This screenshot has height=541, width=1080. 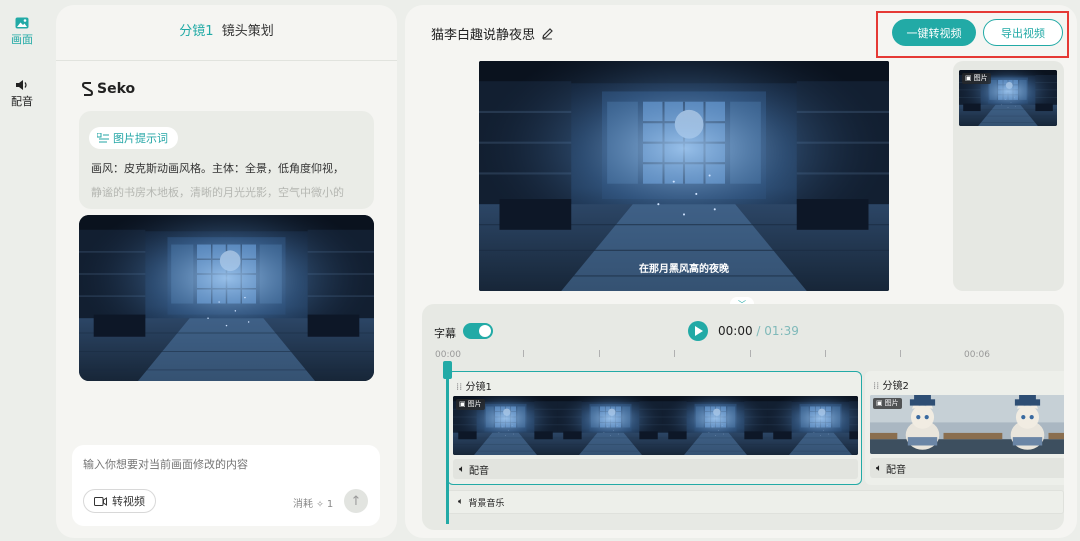 I want to click on sidebar-item-image: 画面, so click(x=22, y=32).